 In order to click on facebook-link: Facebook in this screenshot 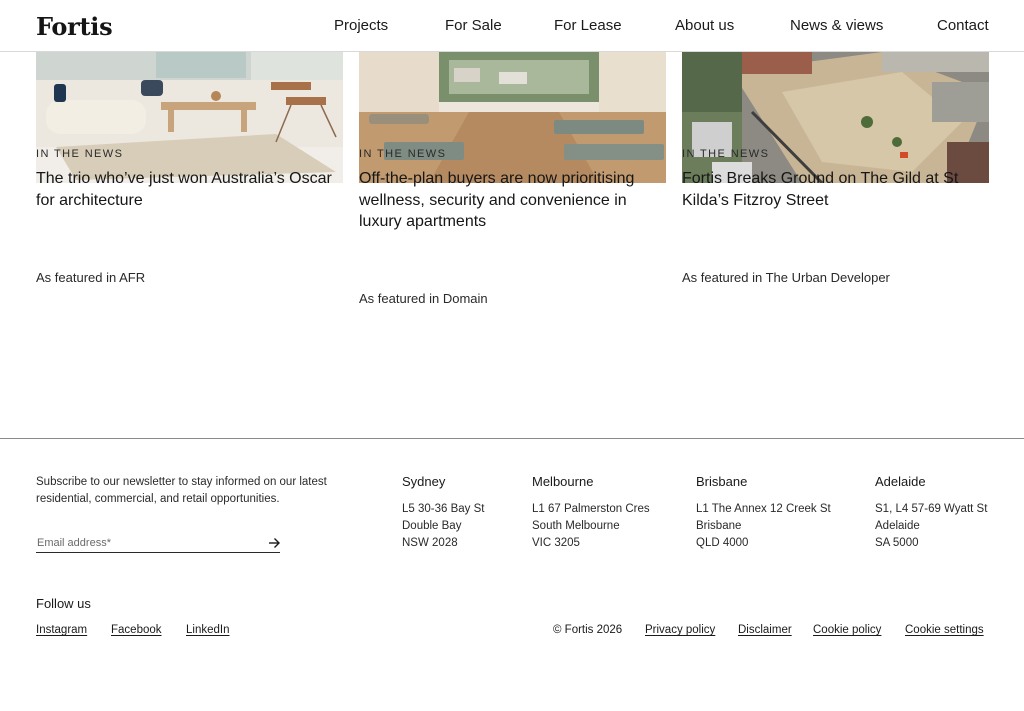, I will do `click(136, 630)`.